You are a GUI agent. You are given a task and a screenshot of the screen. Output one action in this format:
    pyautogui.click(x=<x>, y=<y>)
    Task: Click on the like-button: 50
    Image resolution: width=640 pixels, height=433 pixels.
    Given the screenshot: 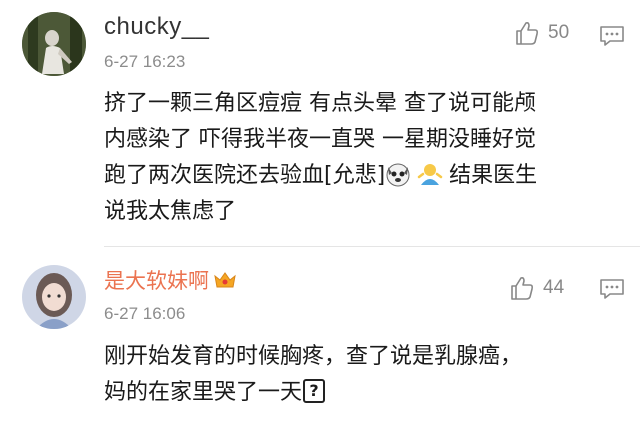 What is the action you would take?
    pyautogui.click(x=541, y=33)
    